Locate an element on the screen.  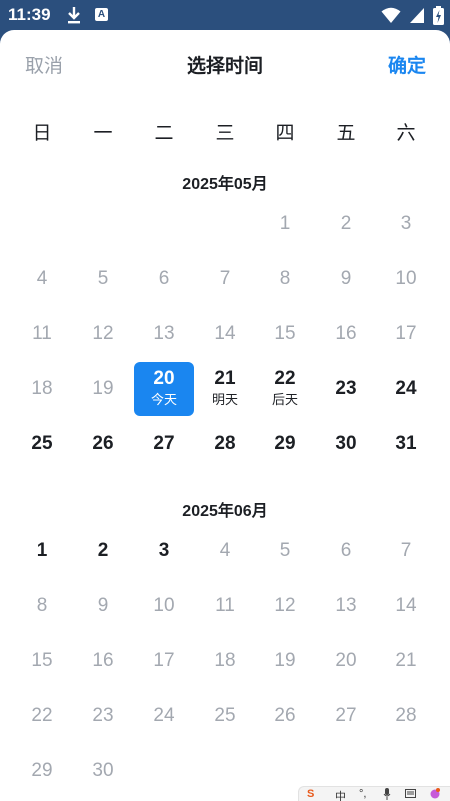
sogou-logo-icon: S is located at coordinates (310, 794).